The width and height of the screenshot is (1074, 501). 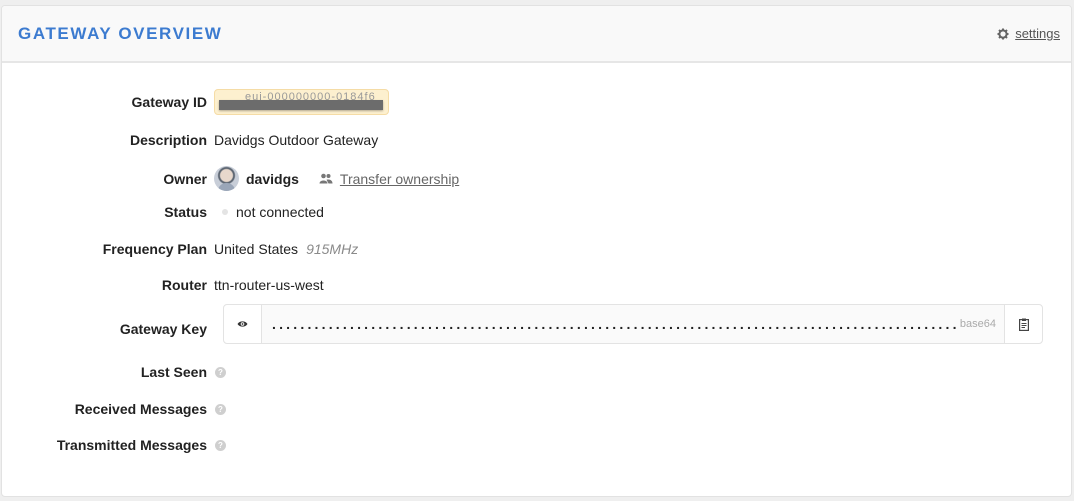 I want to click on transmitted-messages-row: Transmitted Messages ?, so click(x=113, y=445).